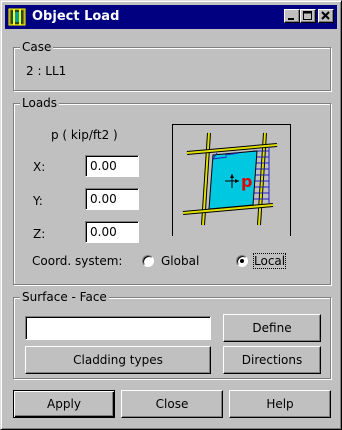 The width and height of the screenshot is (342, 430). Describe the element at coordinates (112, 199) in the screenshot. I see `y-input: 0.00` at that location.